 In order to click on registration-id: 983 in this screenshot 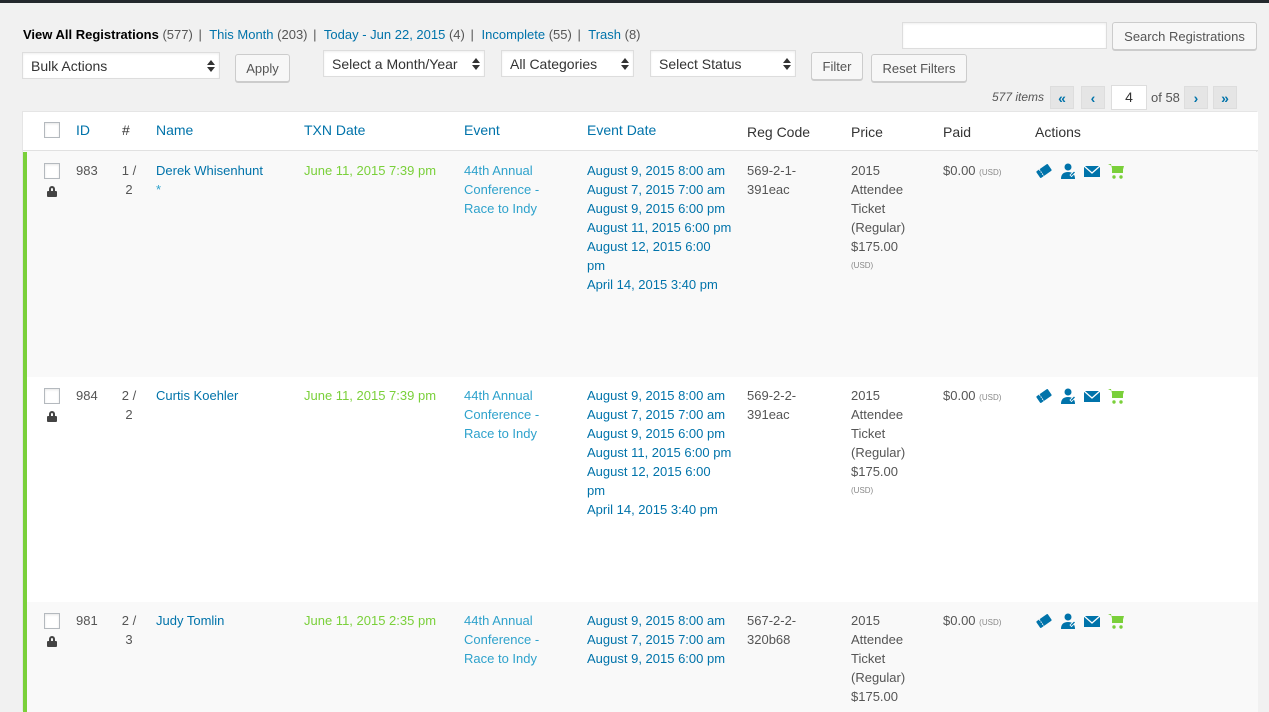, I will do `click(87, 170)`.